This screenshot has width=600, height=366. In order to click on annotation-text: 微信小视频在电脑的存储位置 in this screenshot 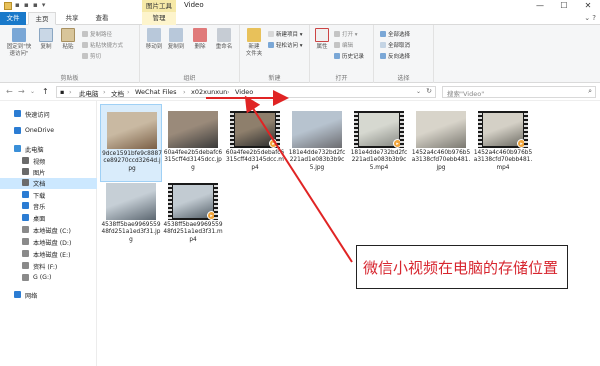, I will do `click(461, 268)`.